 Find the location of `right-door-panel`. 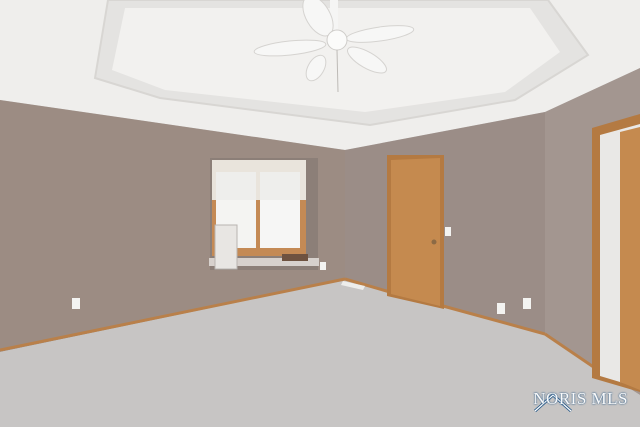

right-door-panel is located at coordinates (630, 258).